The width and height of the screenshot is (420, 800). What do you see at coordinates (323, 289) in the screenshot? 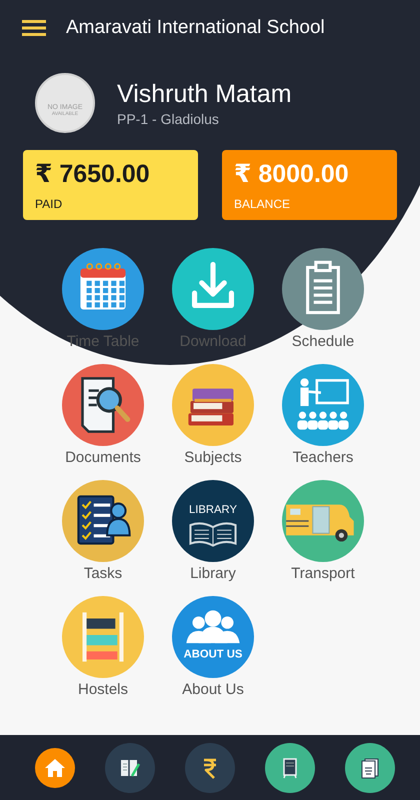
I see `clipboard-icon` at bounding box center [323, 289].